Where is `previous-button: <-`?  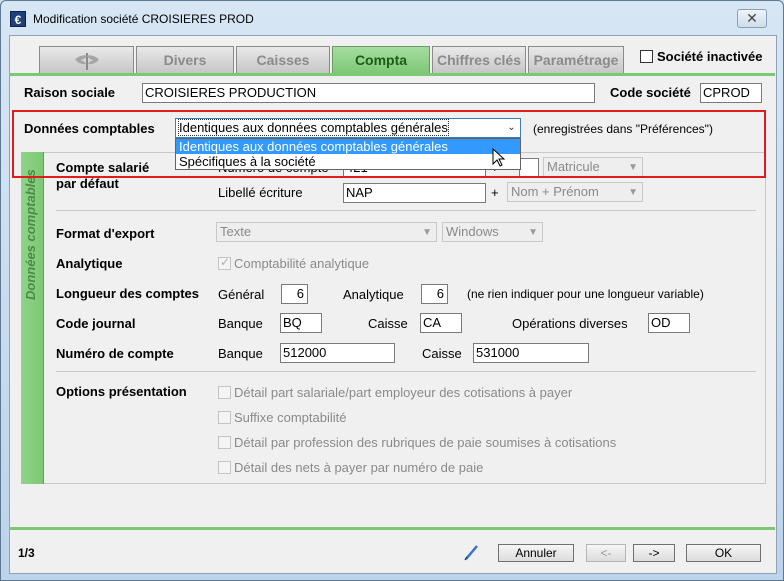 previous-button: <- is located at coordinates (606, 553).